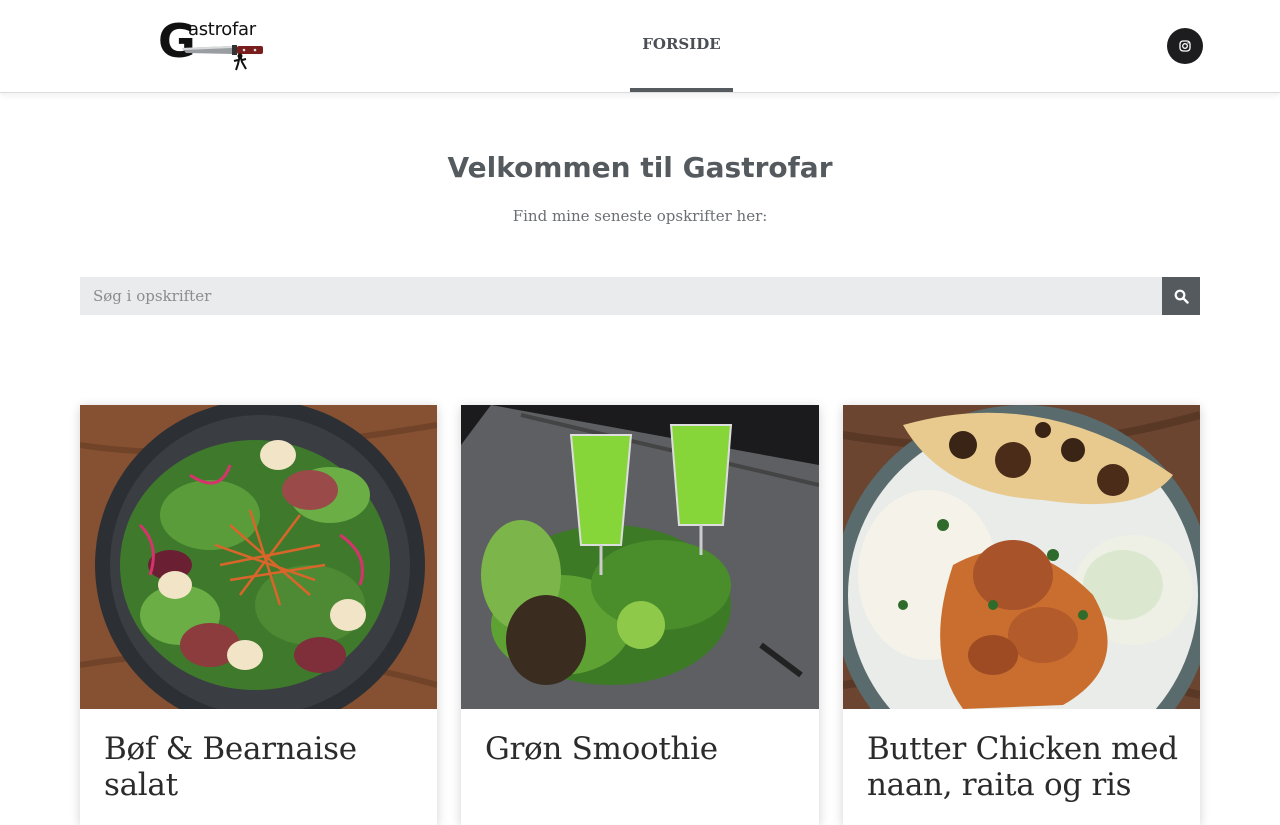  What do you see at coordinates (222, 58) in the screenshot?
I see `knife-icon` at bounding box center [222, 58].